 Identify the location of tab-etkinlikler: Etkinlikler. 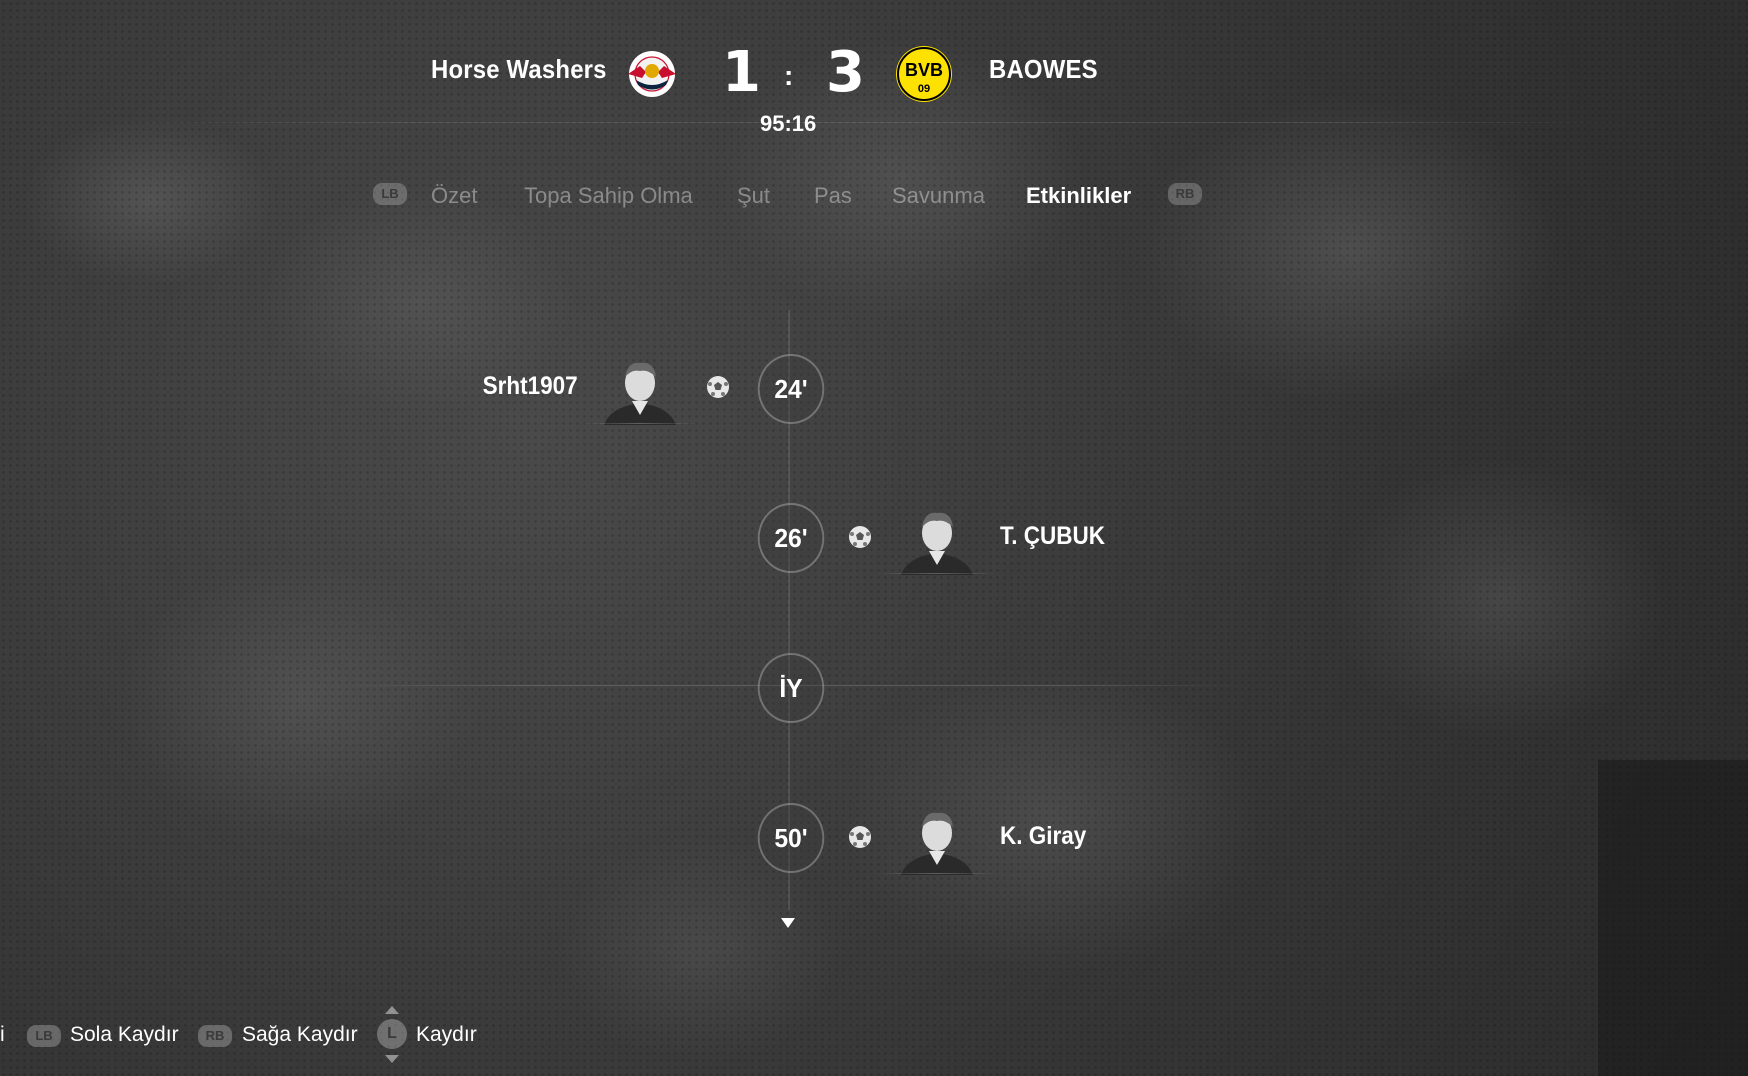
(1078, 196).